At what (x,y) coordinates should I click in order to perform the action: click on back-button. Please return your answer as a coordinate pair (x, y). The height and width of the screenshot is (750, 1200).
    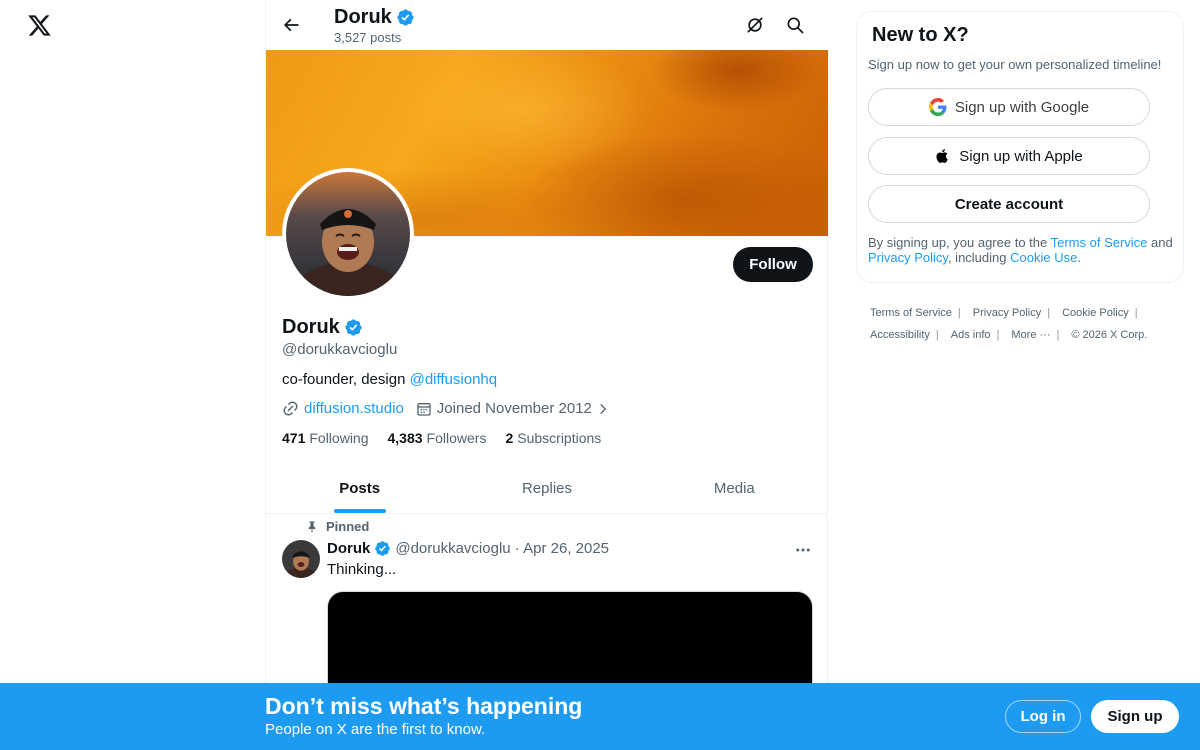
    Looking at the image, I should click on (291, 25).